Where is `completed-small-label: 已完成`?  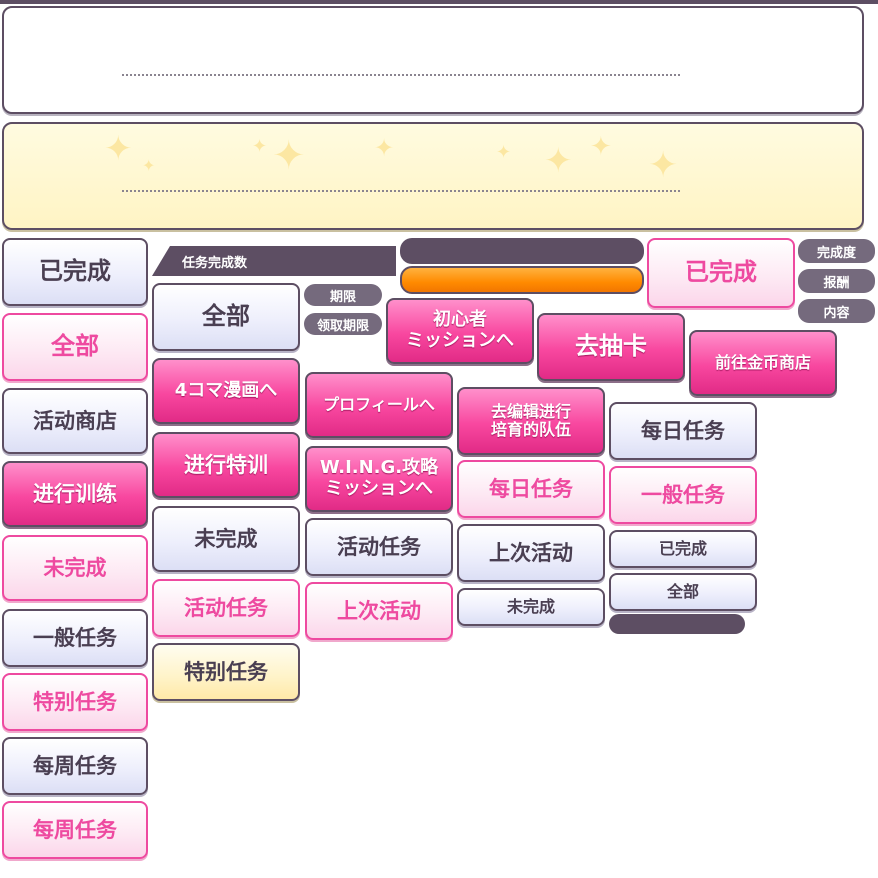
completed-small-label: 已完成 is located at coordinates (682, 548).